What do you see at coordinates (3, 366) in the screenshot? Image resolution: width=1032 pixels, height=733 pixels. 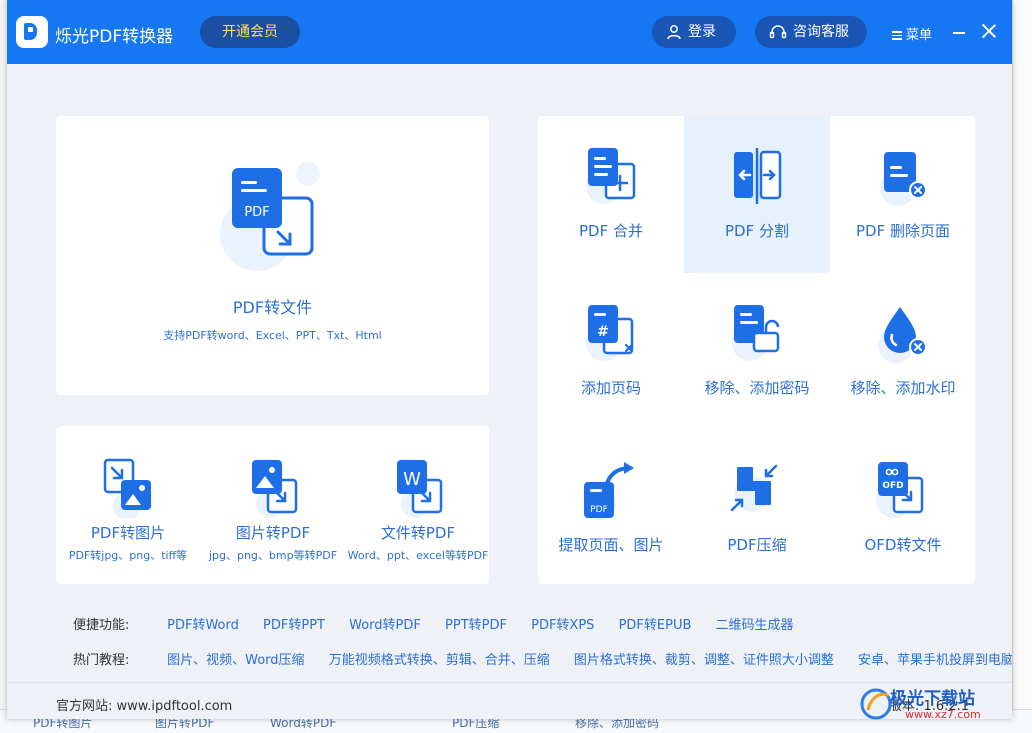 I see `background-window-left` at bounding box center [3, 366].